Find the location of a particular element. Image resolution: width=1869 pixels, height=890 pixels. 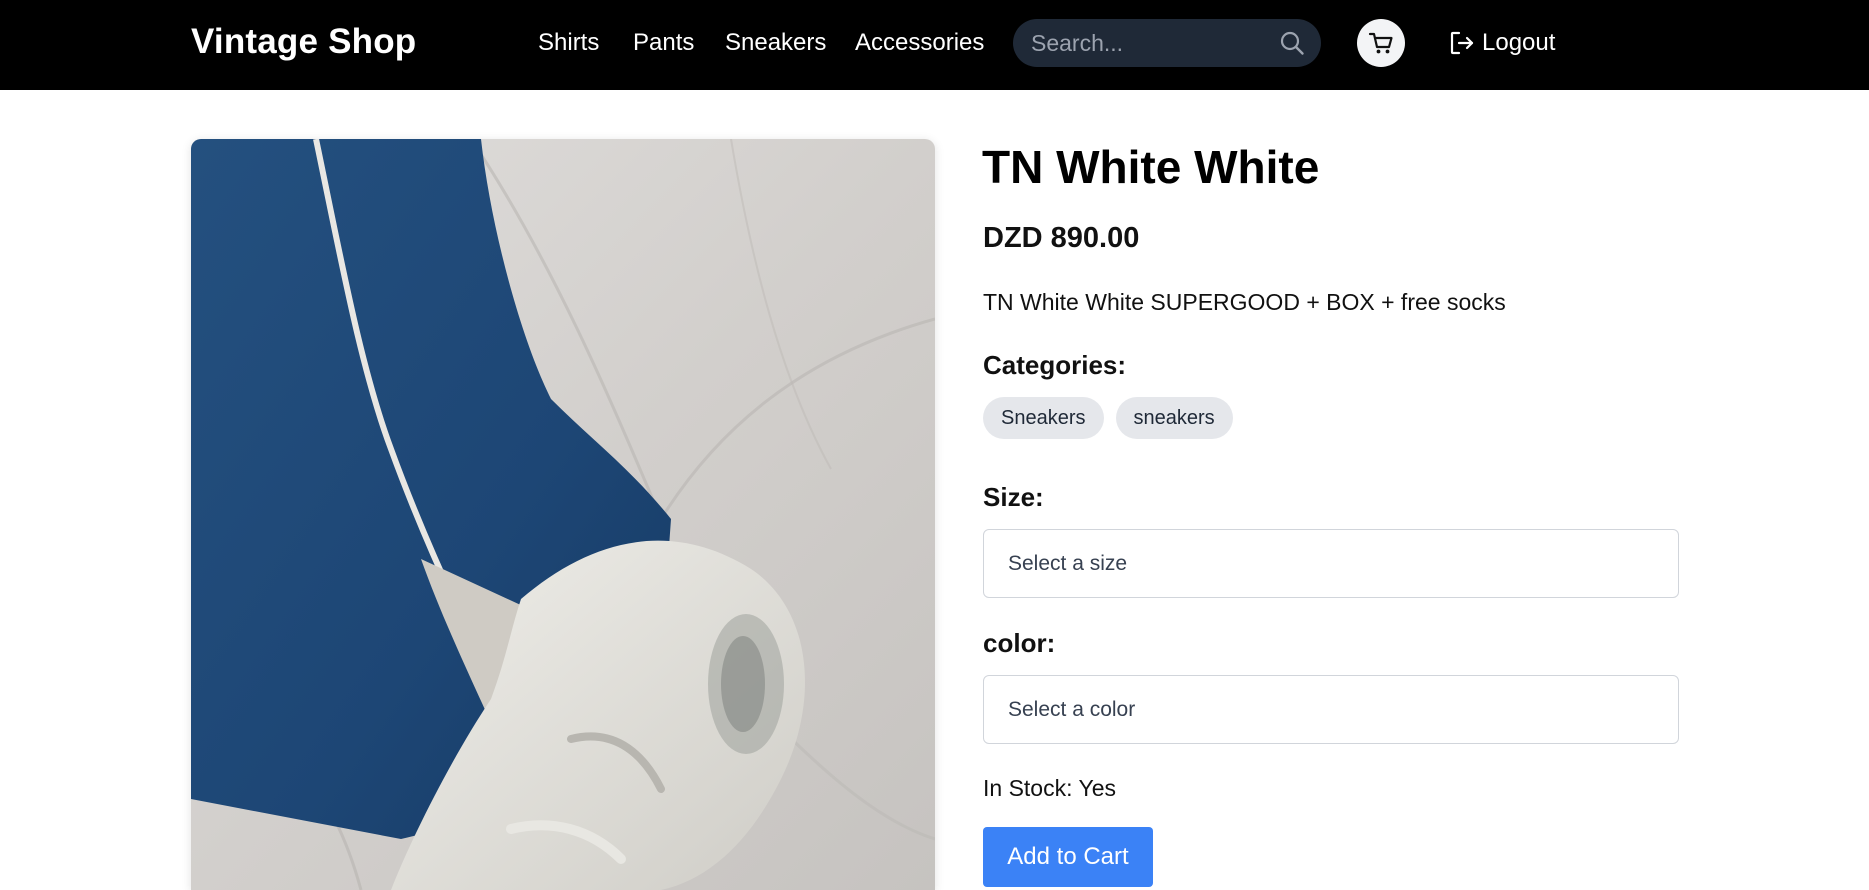

color-label: color: is located at coordinates (1019, 643).